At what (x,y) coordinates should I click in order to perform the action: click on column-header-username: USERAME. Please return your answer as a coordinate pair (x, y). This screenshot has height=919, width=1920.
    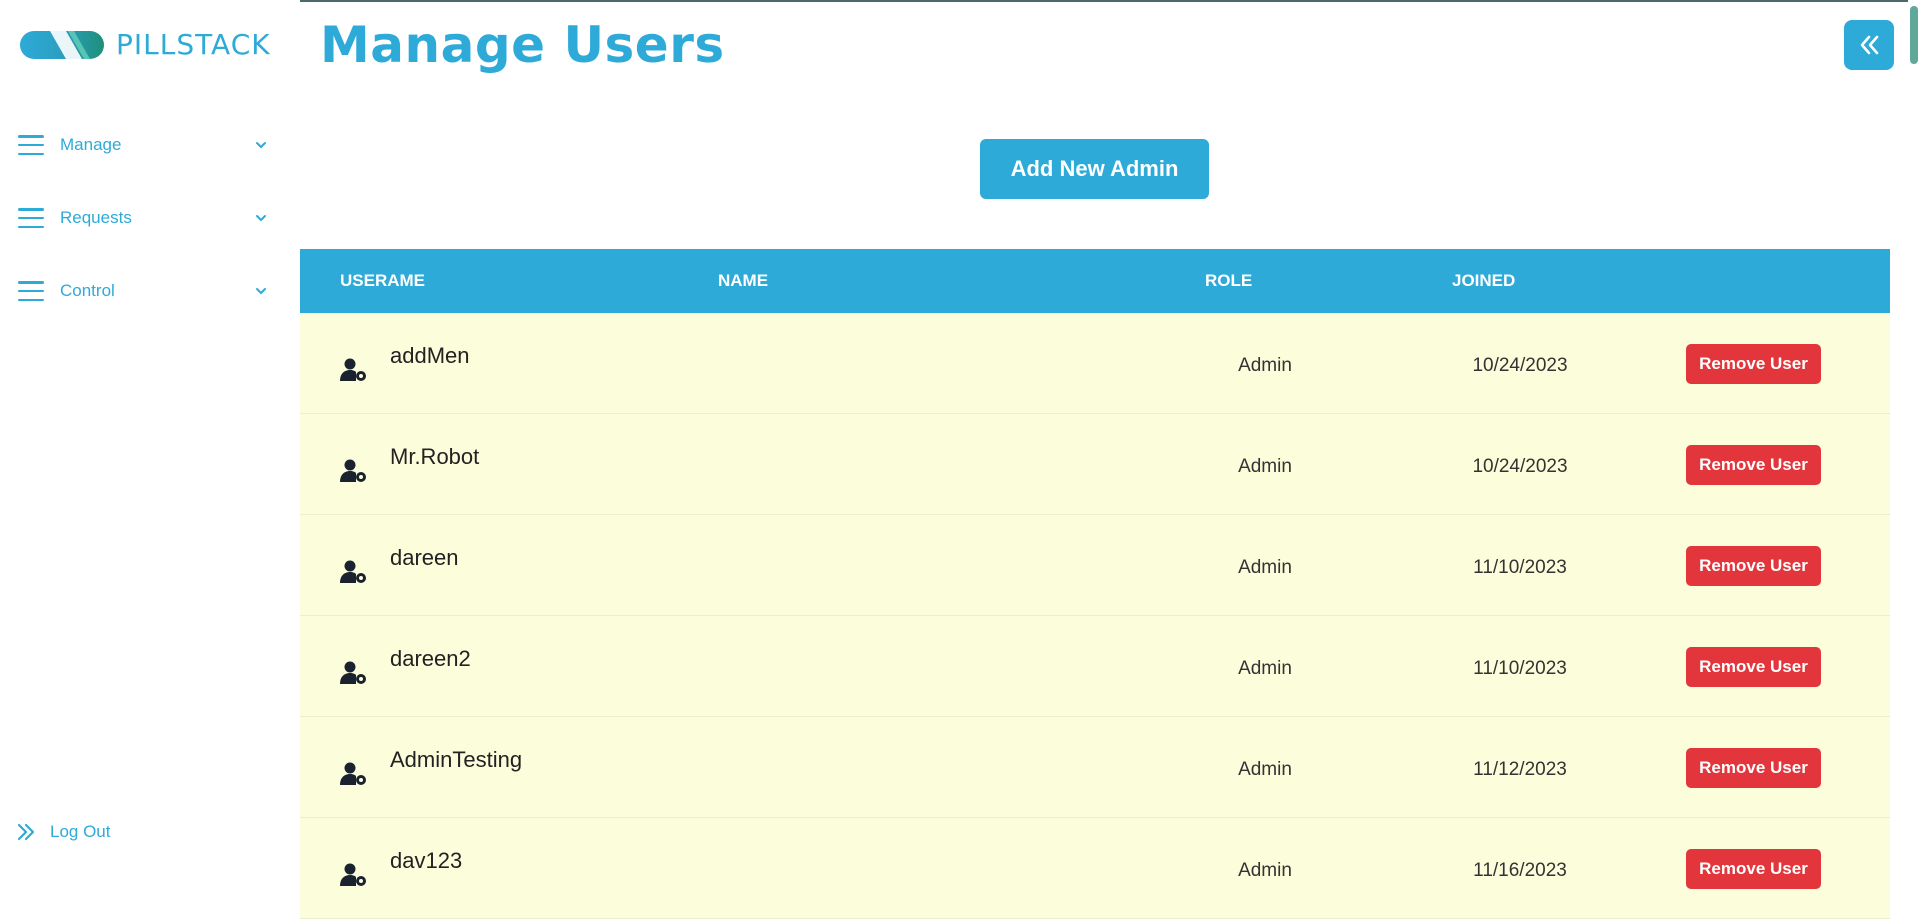
    Looking at the image, I should click on (383, 280).